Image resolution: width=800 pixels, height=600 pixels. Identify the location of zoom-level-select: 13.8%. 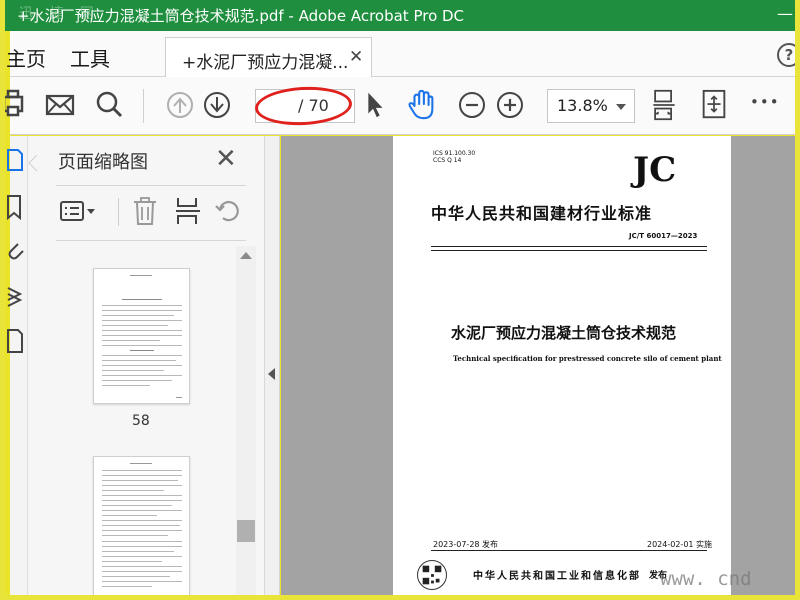
(591, 106).